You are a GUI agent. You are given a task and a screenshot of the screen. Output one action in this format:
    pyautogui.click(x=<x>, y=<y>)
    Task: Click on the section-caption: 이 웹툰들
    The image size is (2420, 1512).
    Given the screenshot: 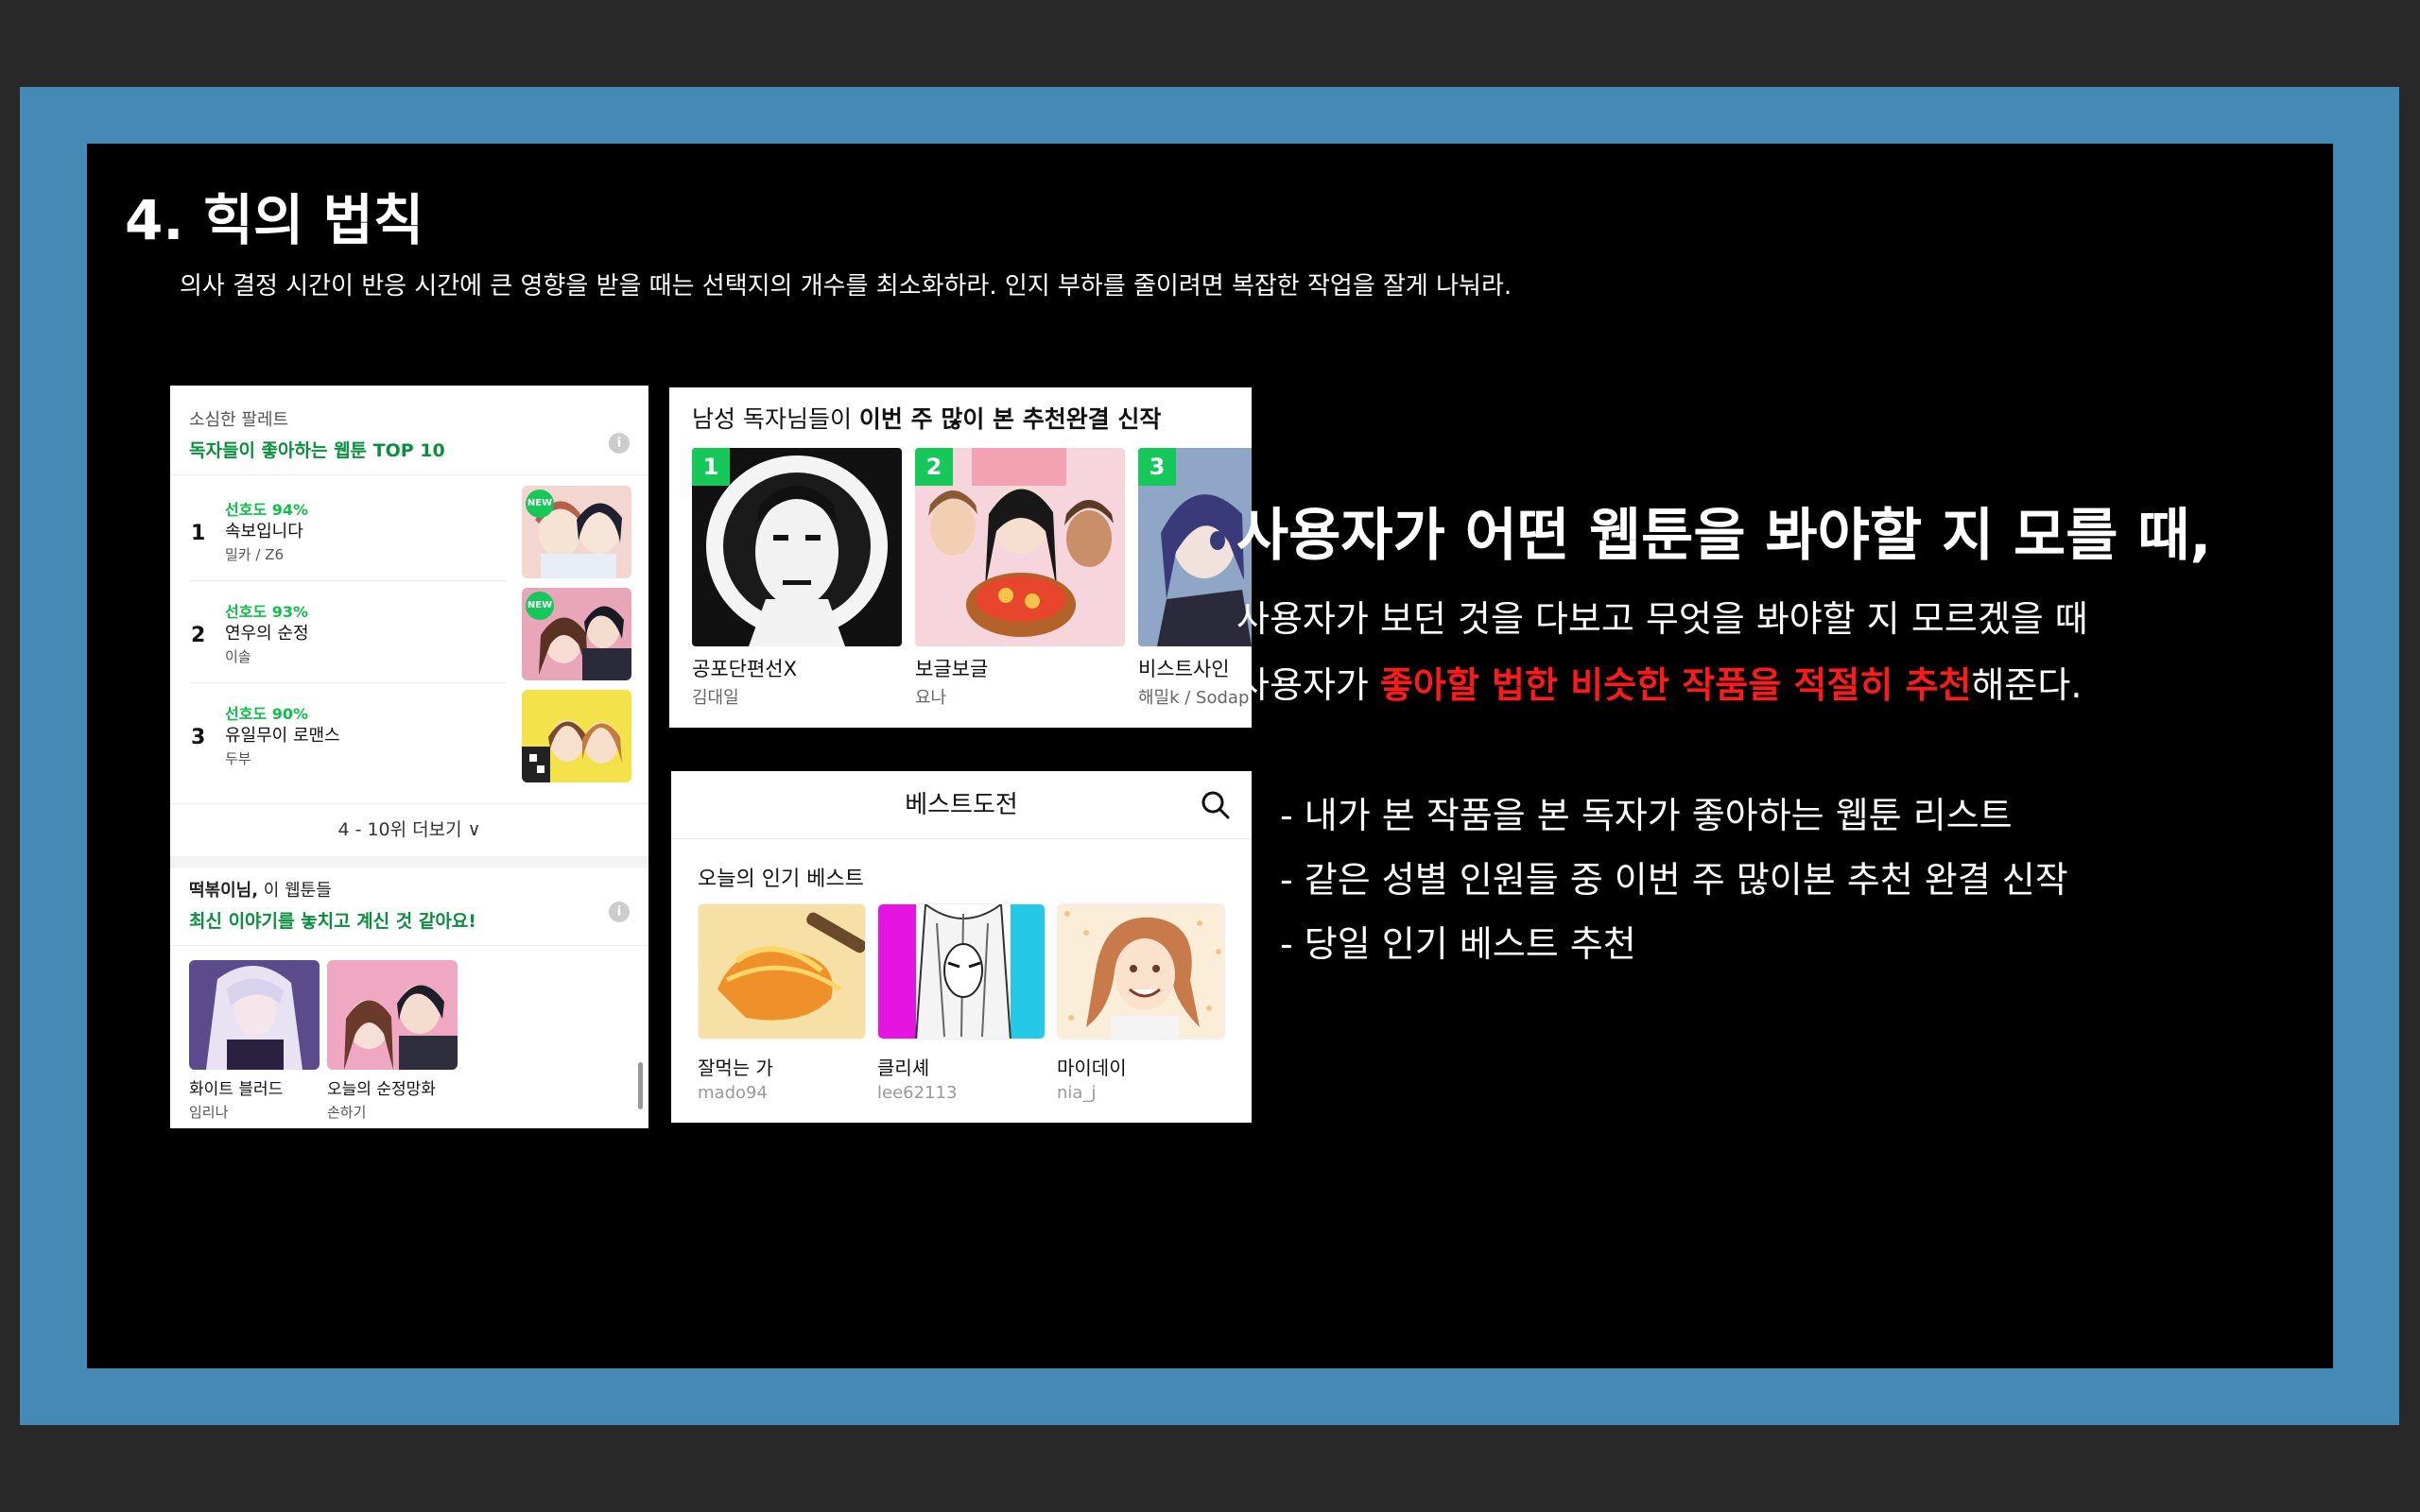 What is the action you would take?
    pyautogui.click(x=295, y=891)
    